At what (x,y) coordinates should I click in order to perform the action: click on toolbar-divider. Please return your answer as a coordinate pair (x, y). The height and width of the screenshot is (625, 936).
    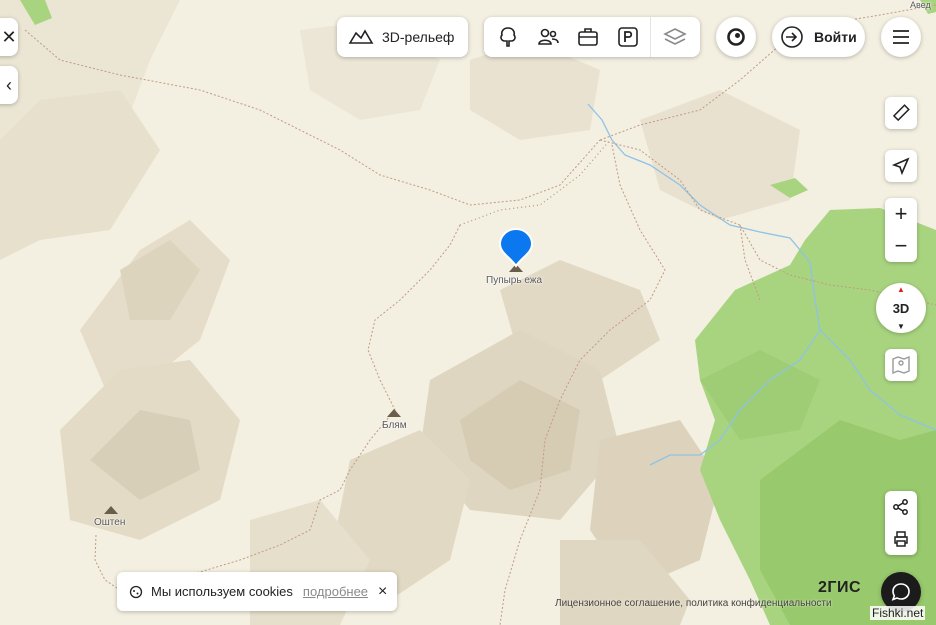
    Looking at the image, I should click on (650, 37).